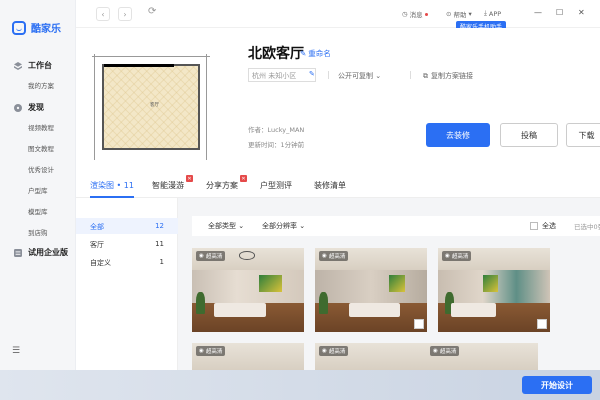  What do you see at coordinates (125, 14) in the screenshot?
I see `forward-button: ›` at bounding box center [125, 14].